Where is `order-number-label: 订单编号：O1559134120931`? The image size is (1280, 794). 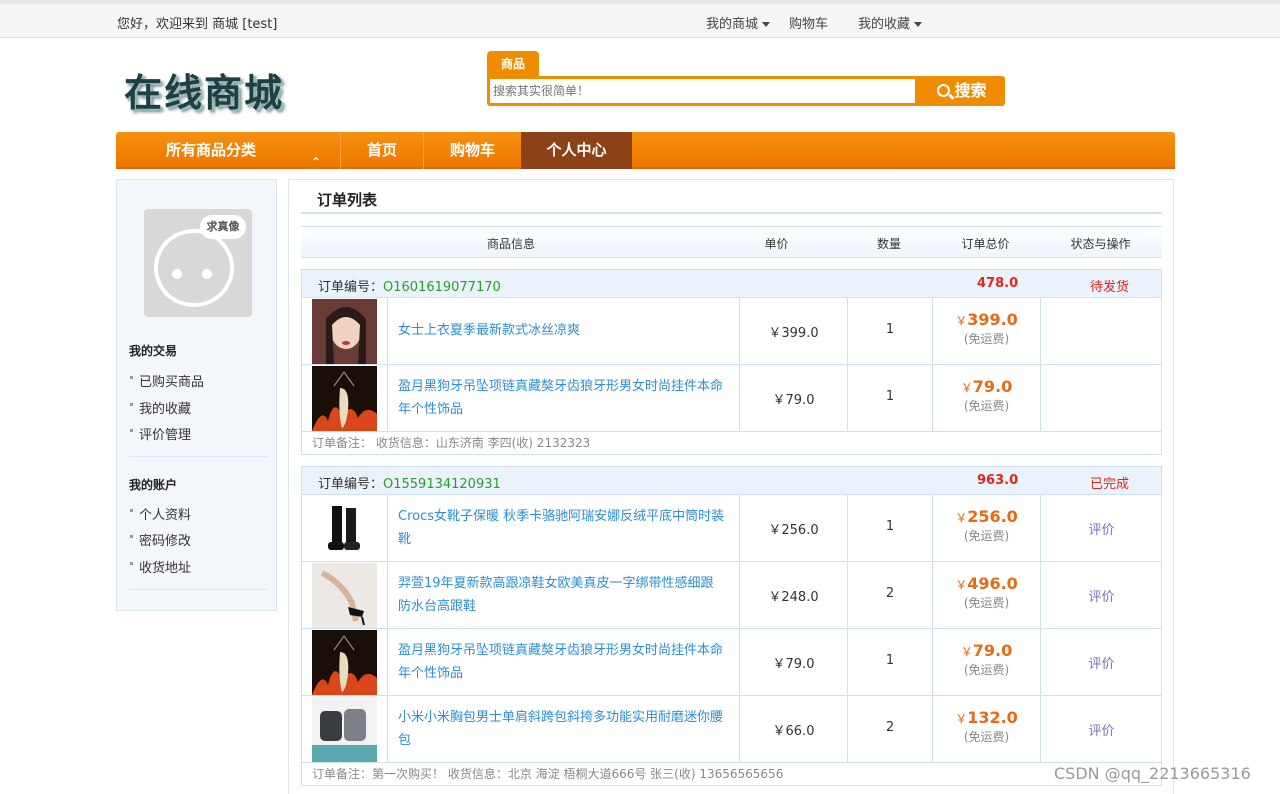 order-number-label: 订单编号：O1559134120931 is located at coordinates (409, 482).